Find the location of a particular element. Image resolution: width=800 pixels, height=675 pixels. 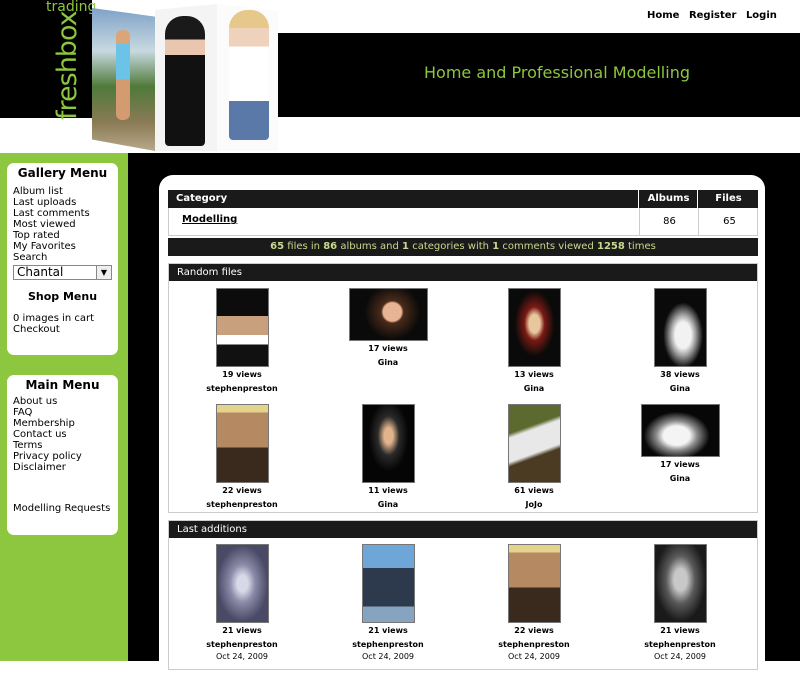

logo-freshbox-text: freshbox is located at coordinates (67, 65).